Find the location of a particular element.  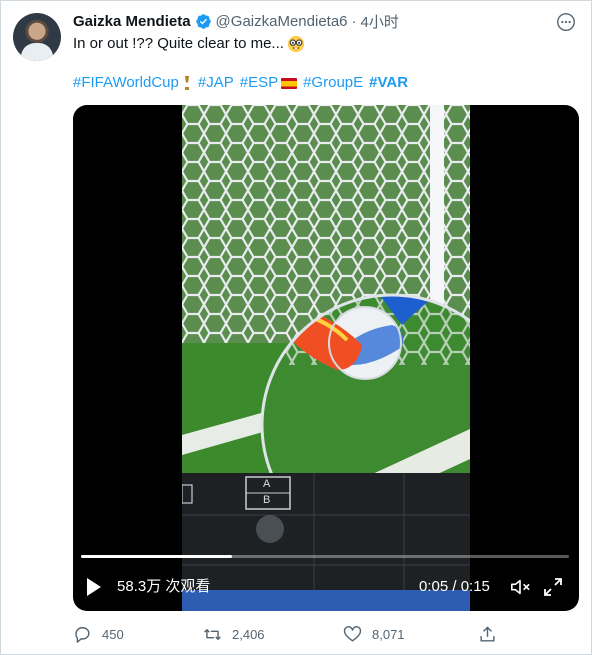

hashtag-jap: #JAP is located at coordinates (216, 83).